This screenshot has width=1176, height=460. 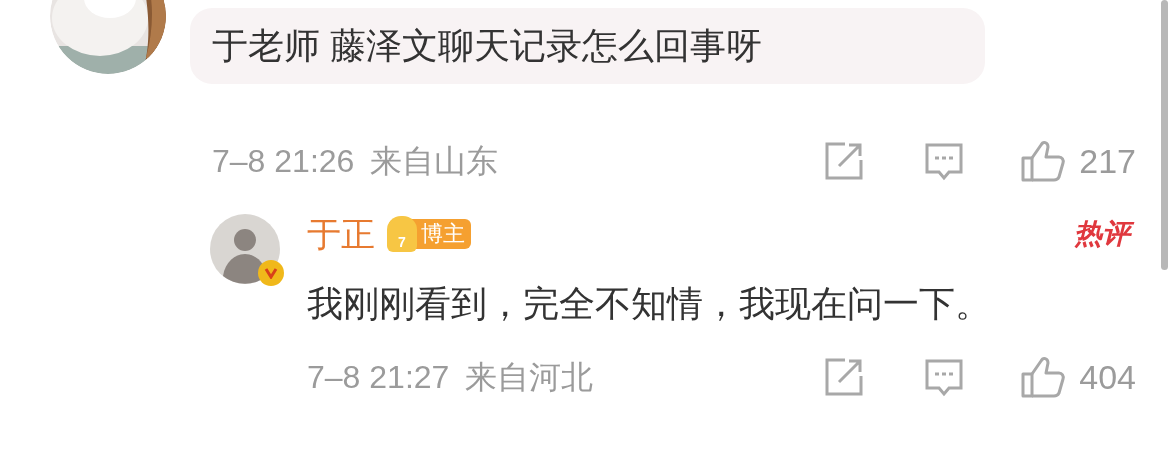 I want to click on comment-text: 我刚刚看到，完全不知情，我现在问一下。, so click(x=649, y=304).